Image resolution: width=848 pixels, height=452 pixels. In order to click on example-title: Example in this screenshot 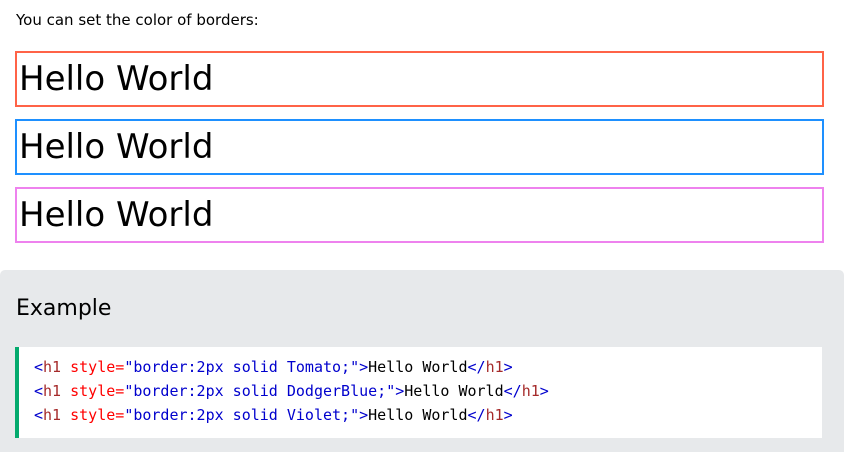, I will do `click(64, 308)`.